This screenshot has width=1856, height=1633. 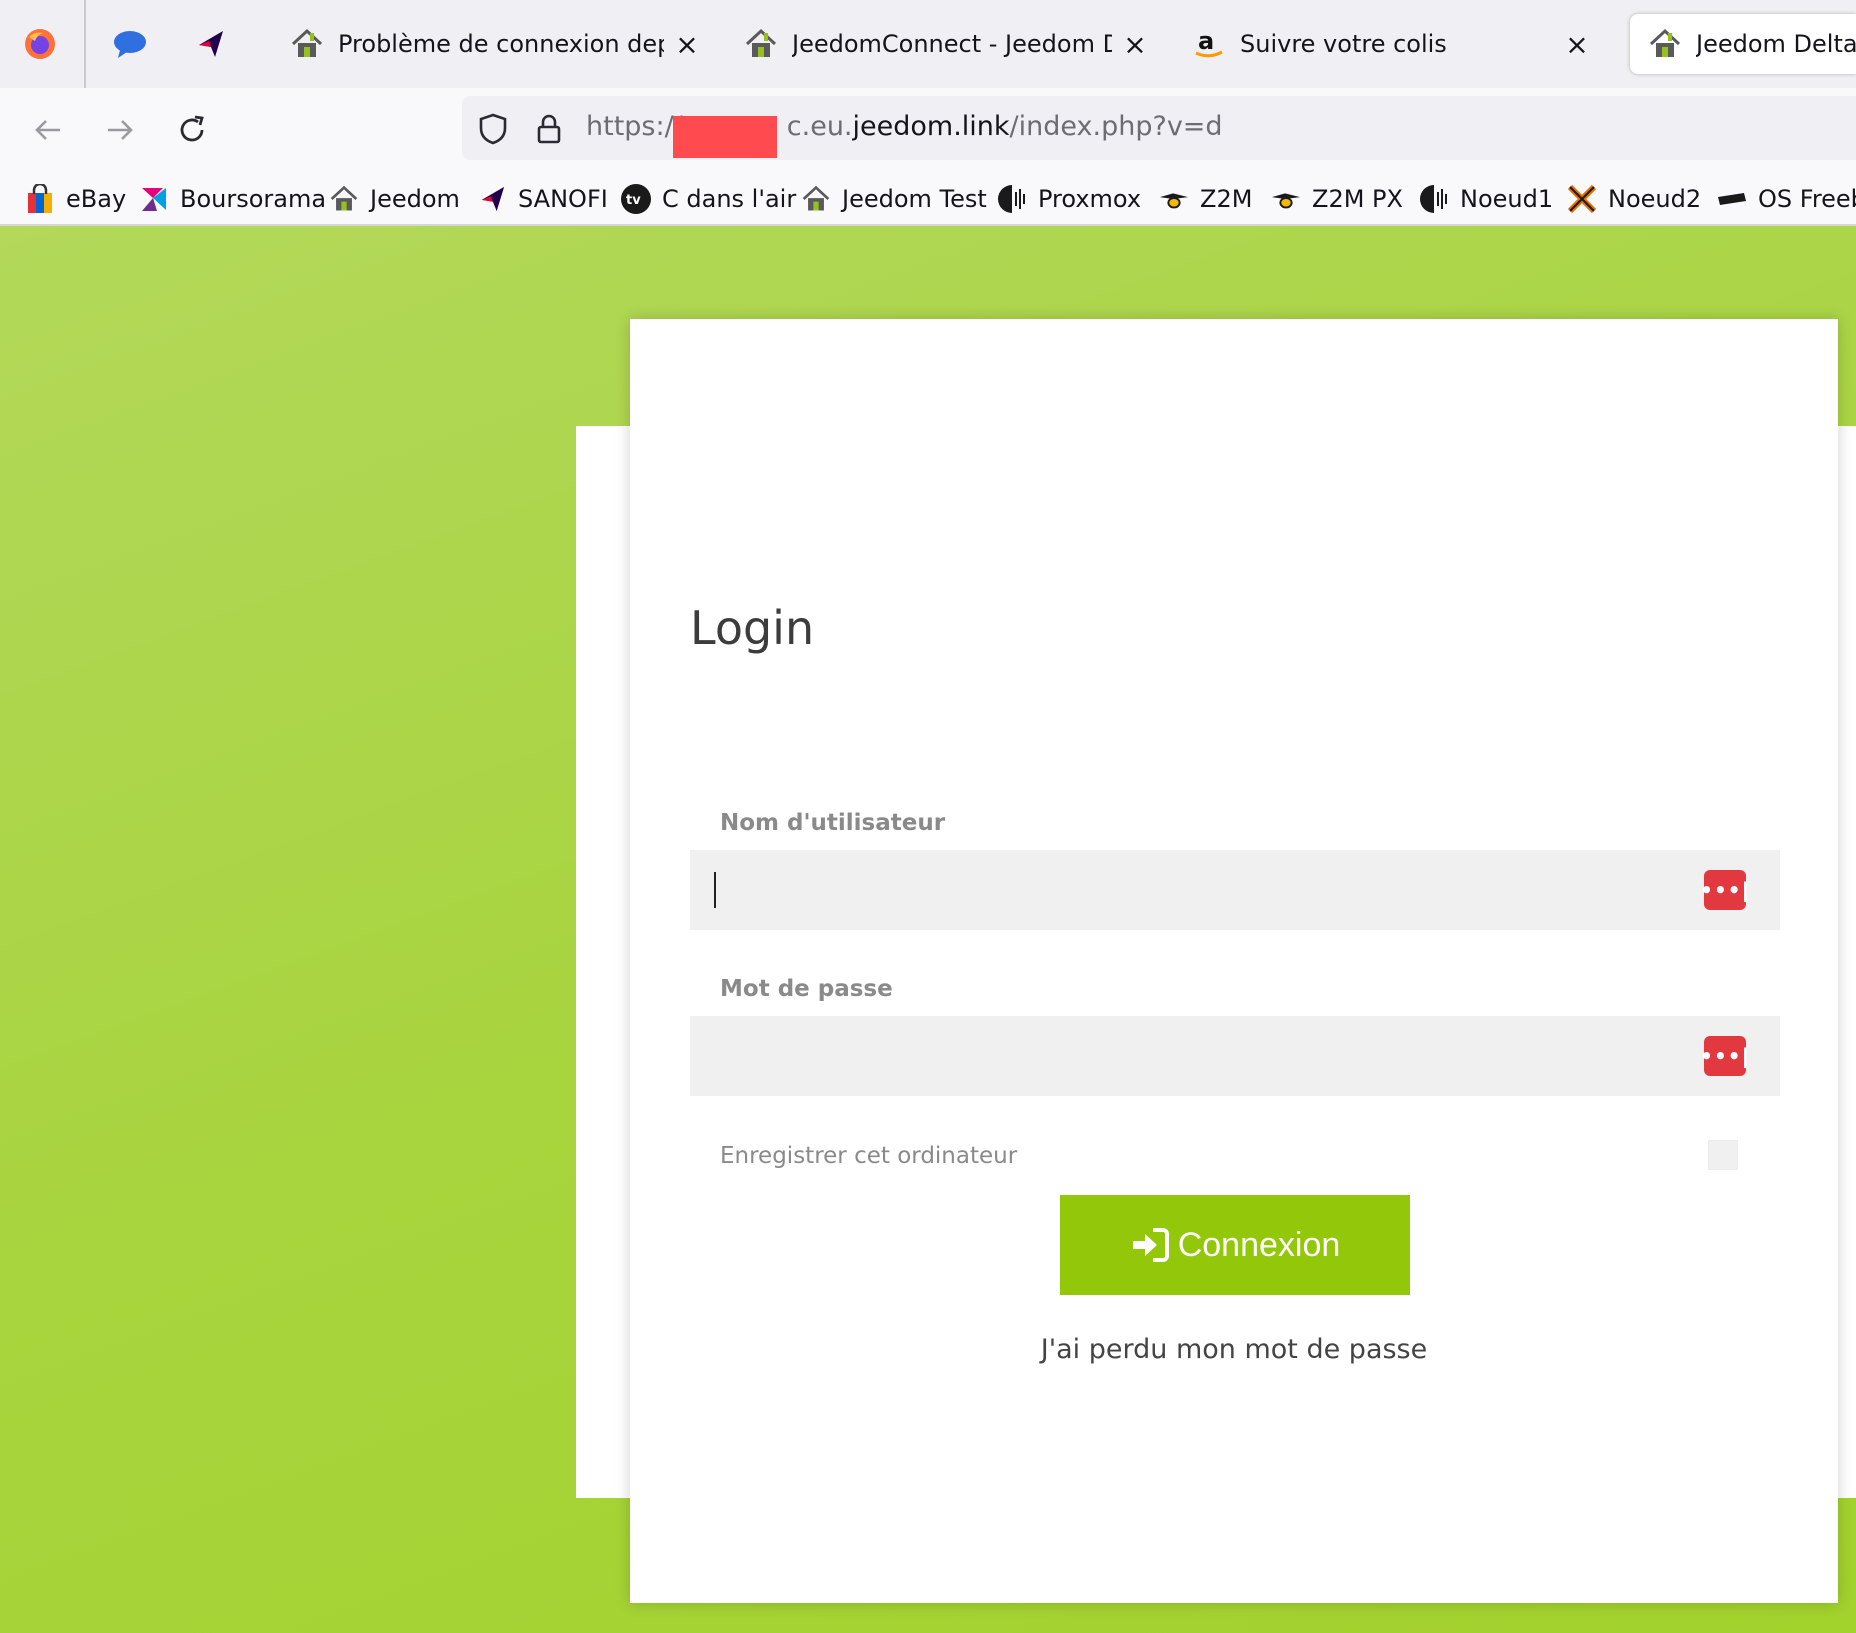 I want to click on password-label: Mot de passe, so click(x=806, y=989).